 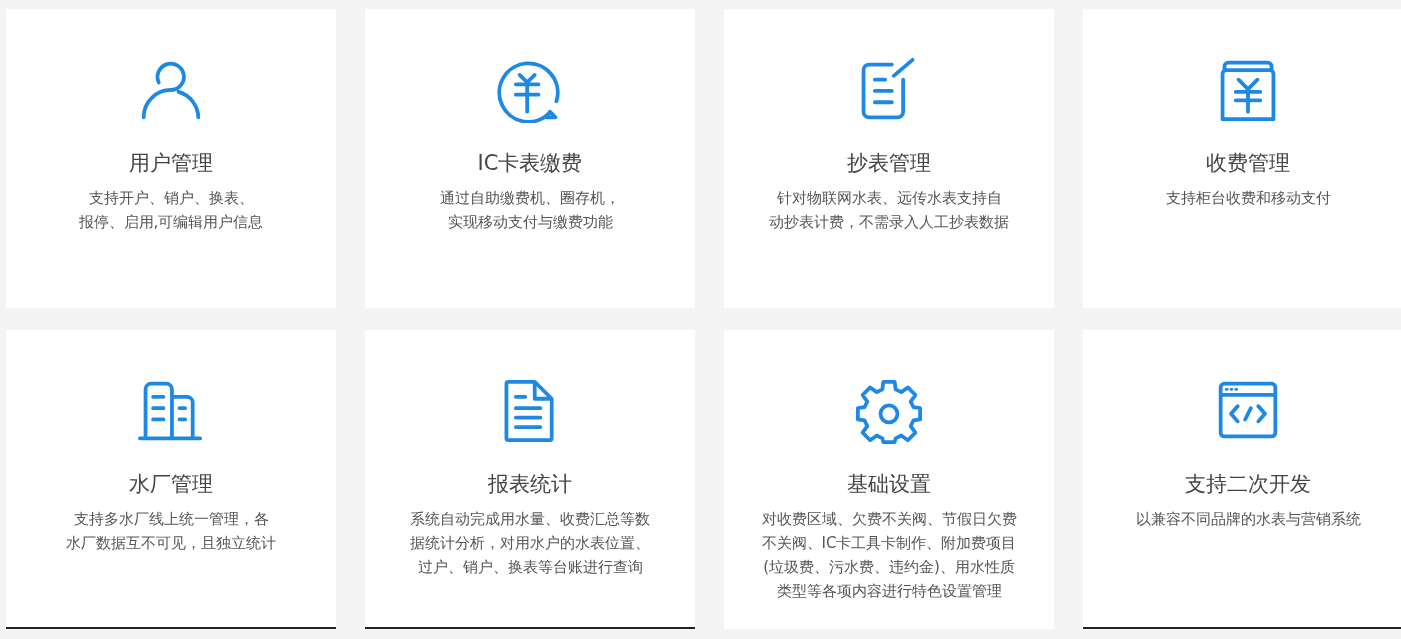 I want to click on card-title: 报表统计, so click(x=530, y=484).